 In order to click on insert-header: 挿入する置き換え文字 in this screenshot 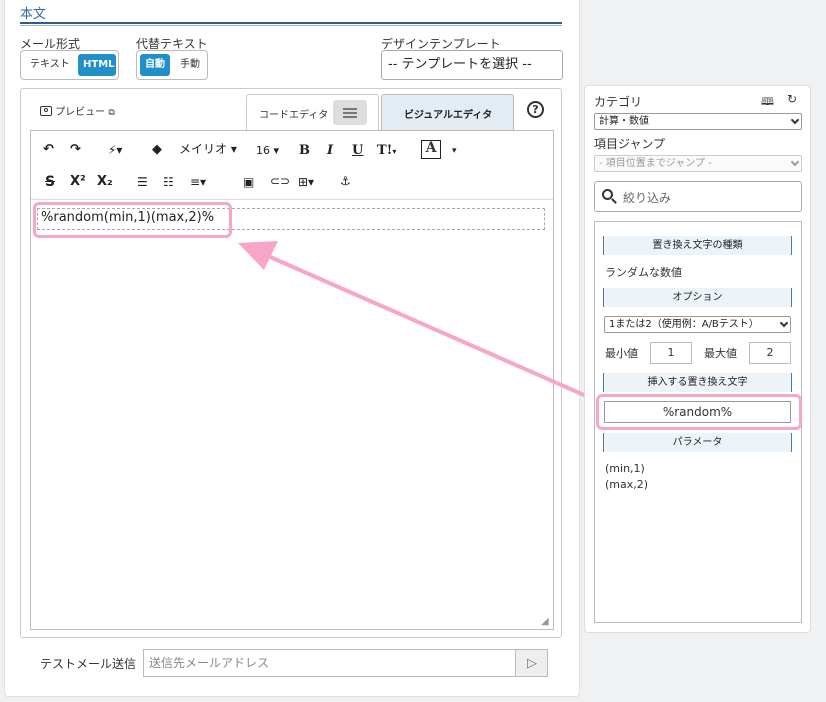, I will do `click(697, 382)`.